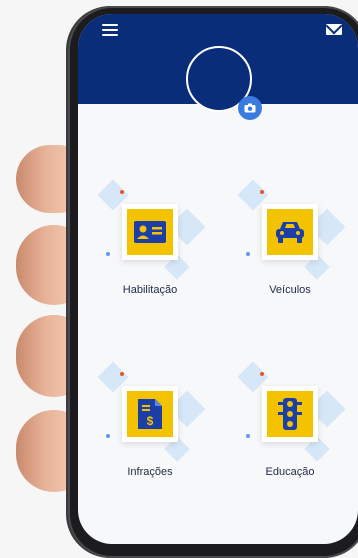 The image size is (358, 558). Describe the element at coordinates (250, 108) in the screenshot. I see `camera-icon` at that location.